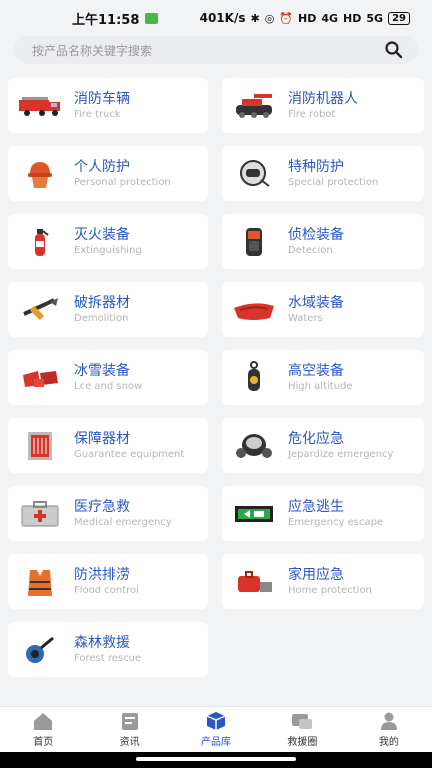 The height and width of the screenshot is (768, 432). Describe the element at coordinates (129, 742) in the screenshot. I see `tab-label: 资讯` at that location.